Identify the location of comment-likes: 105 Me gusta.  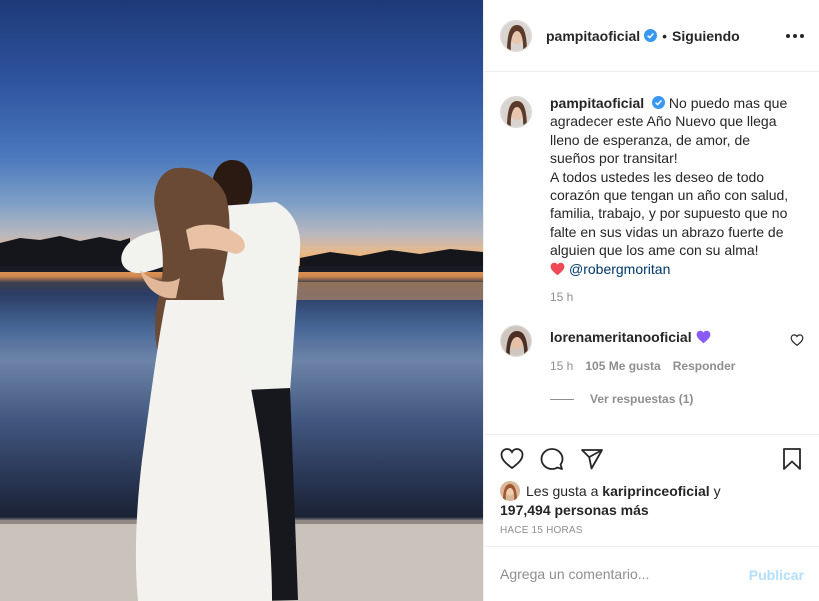
(622, 366).